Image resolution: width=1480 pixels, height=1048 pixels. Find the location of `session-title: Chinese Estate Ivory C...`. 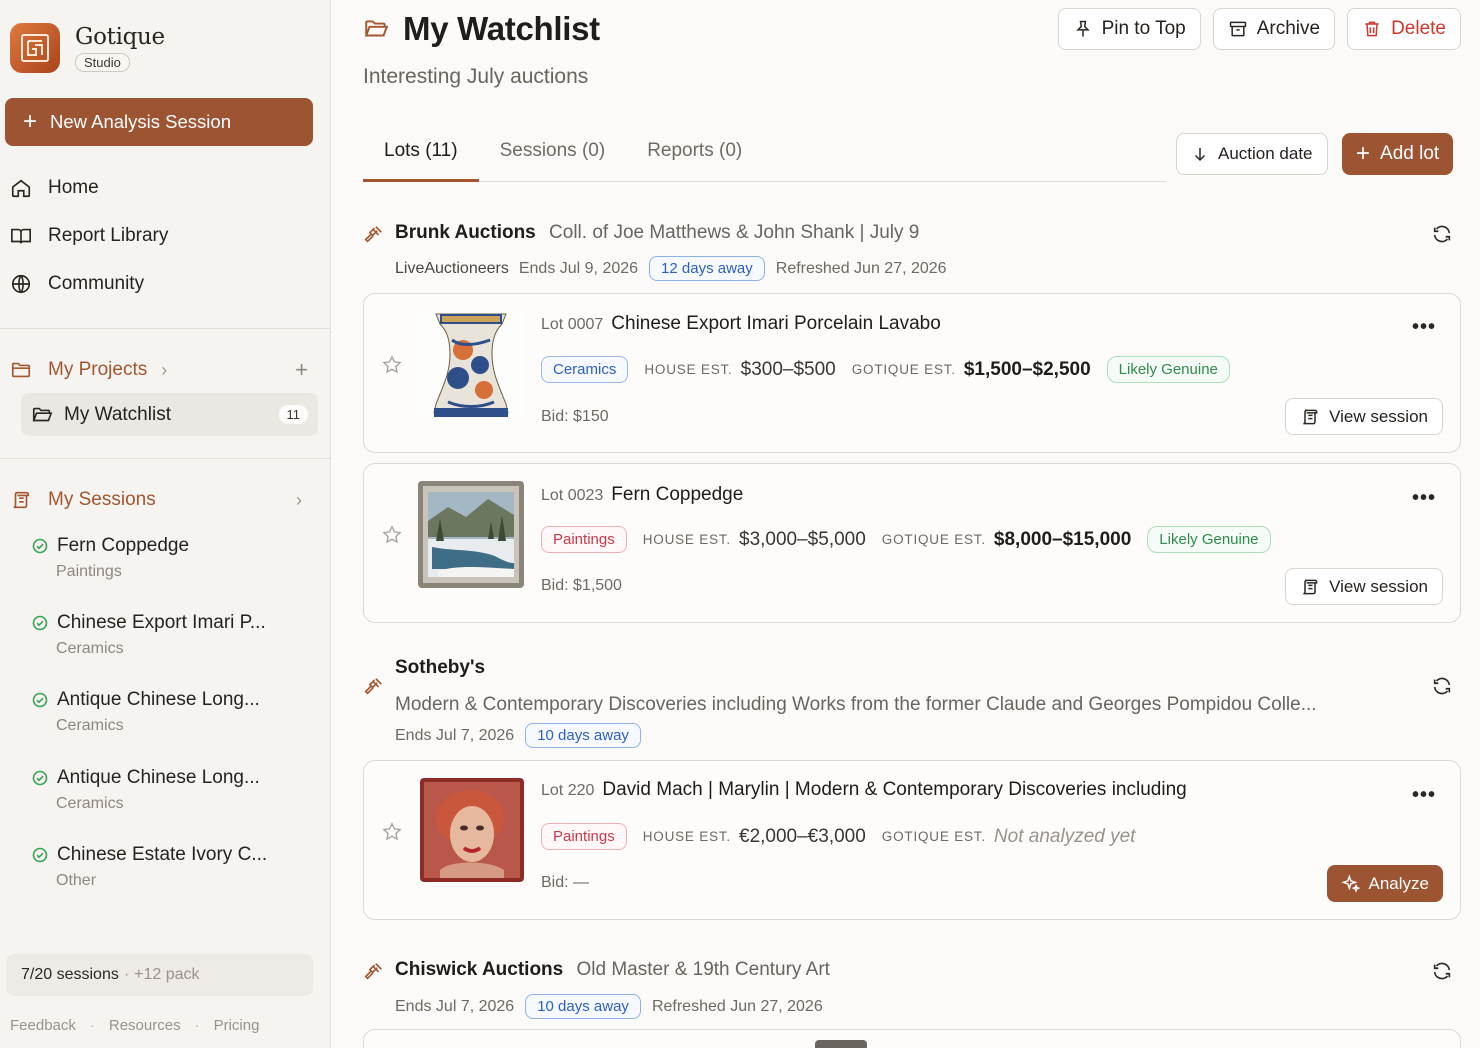

session-title: Chinese Estate Ivory C... is located at coordinates (162, 854).